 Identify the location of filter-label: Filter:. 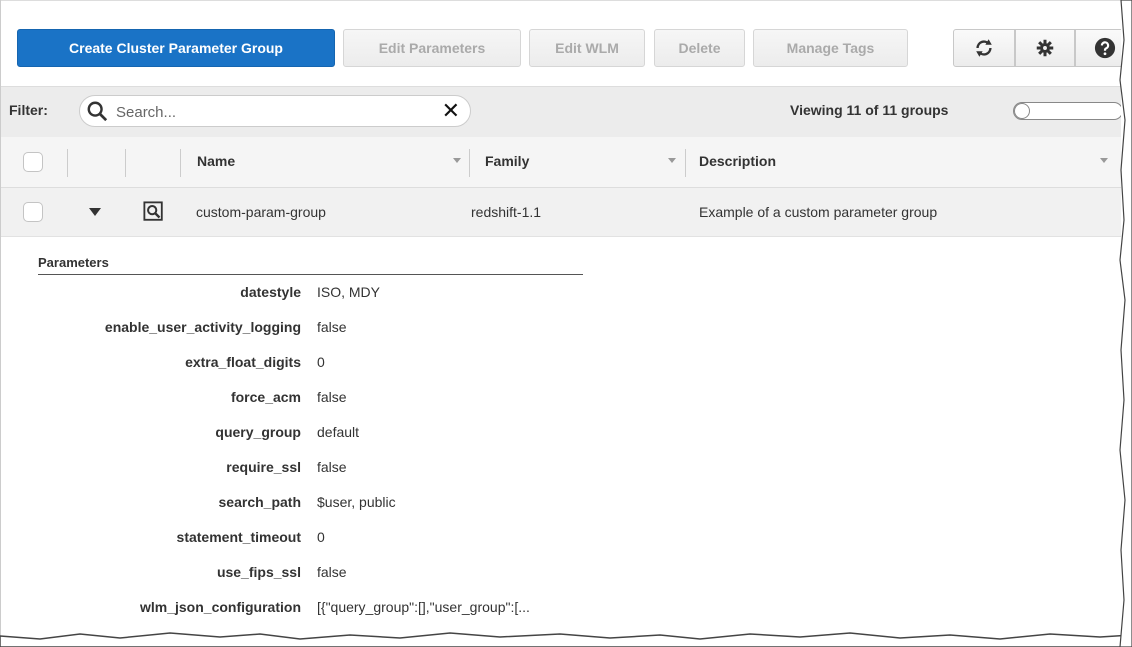
(28, 110).